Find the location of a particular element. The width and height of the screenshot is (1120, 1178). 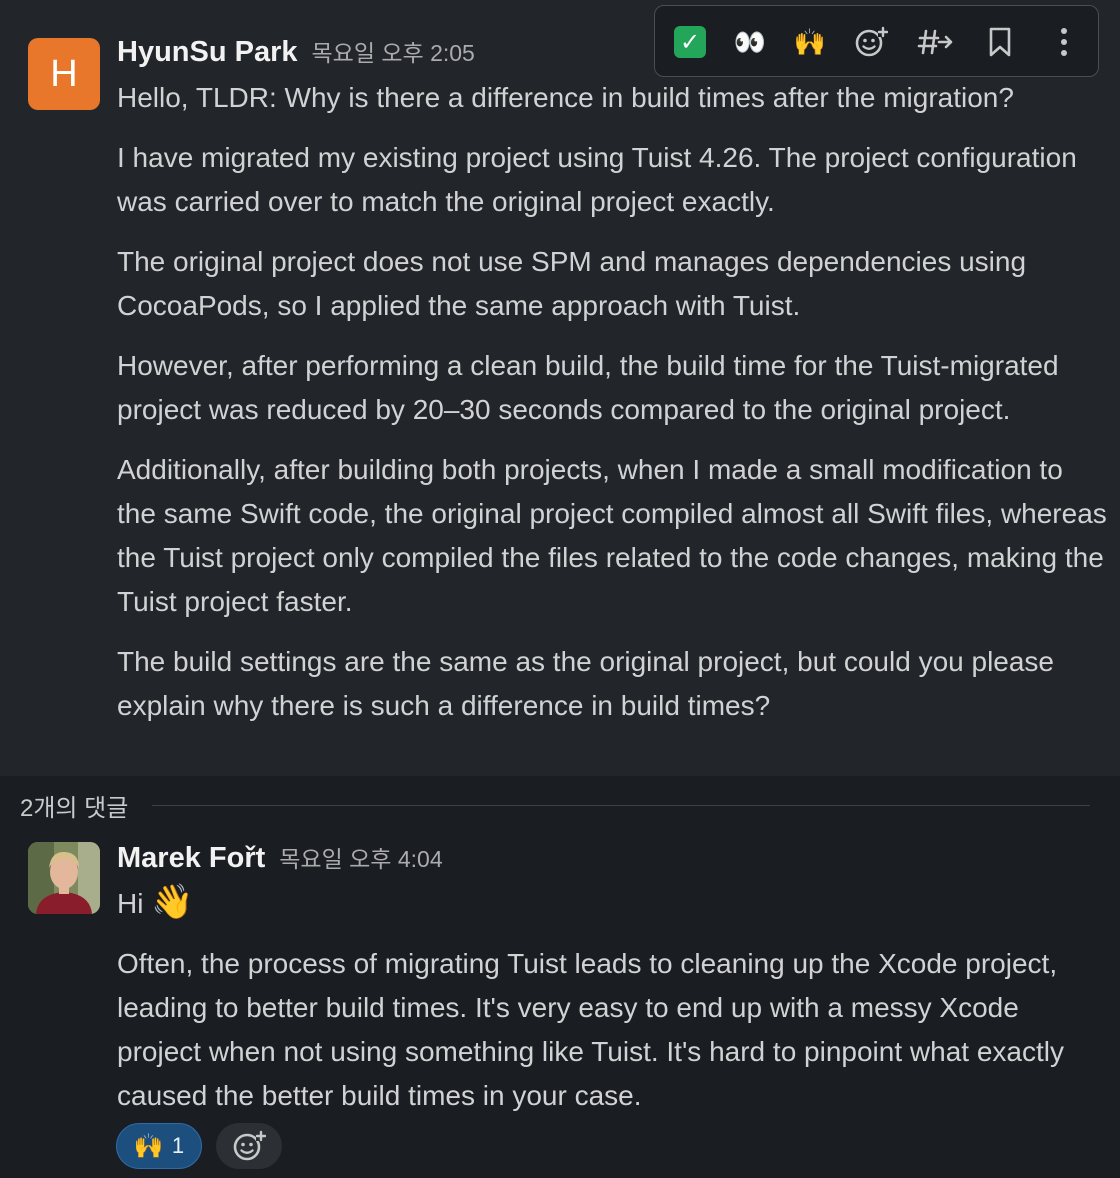

message-header: HyunSu Park 목요일 오후 2:05 is located at coordinates (296, 51).